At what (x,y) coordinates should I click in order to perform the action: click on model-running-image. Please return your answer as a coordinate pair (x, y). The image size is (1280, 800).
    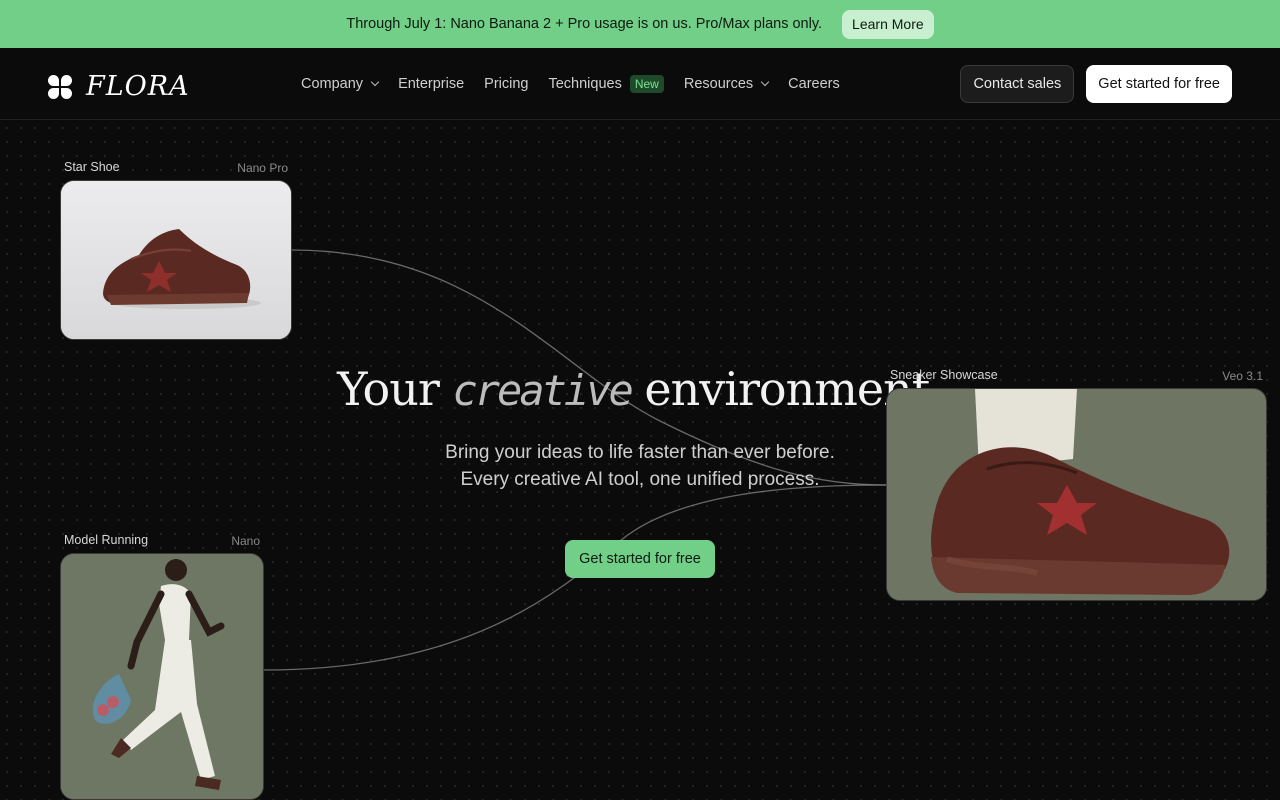
    Looking at the image, I should click on (162, 676).